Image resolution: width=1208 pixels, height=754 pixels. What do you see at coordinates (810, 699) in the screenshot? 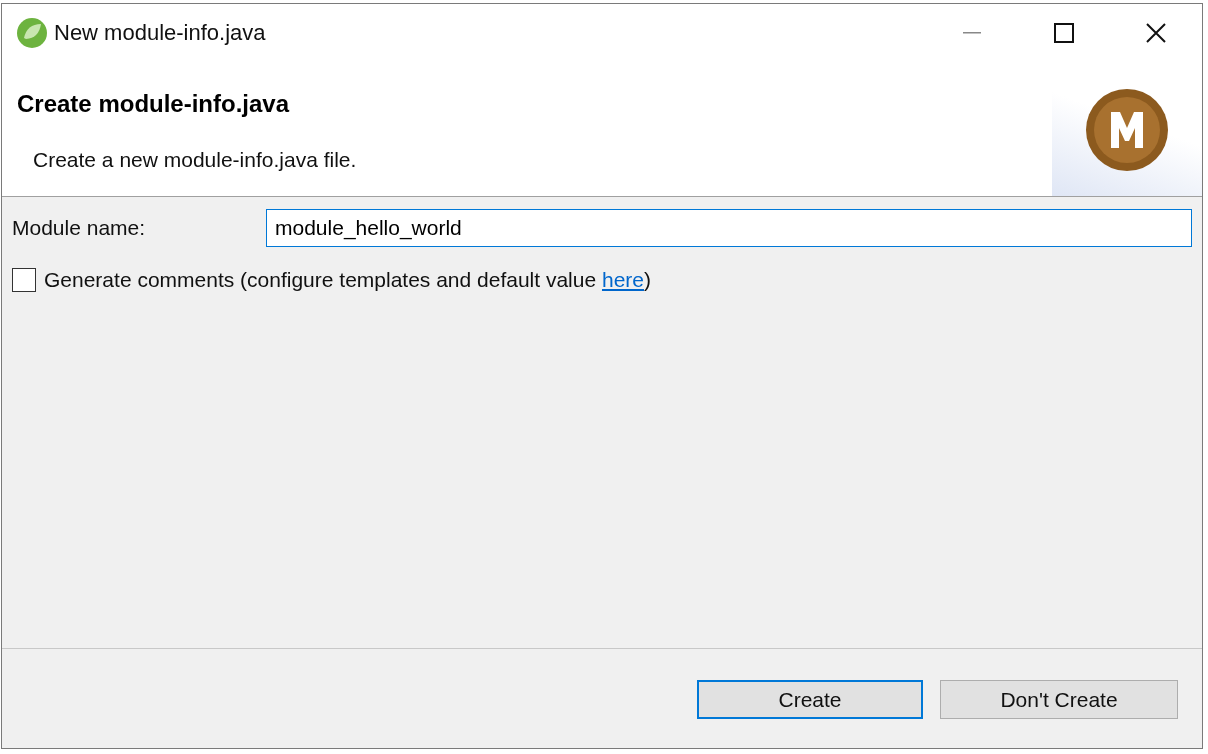
I see `dialog-button: Create` at bounding box center [810, 699].